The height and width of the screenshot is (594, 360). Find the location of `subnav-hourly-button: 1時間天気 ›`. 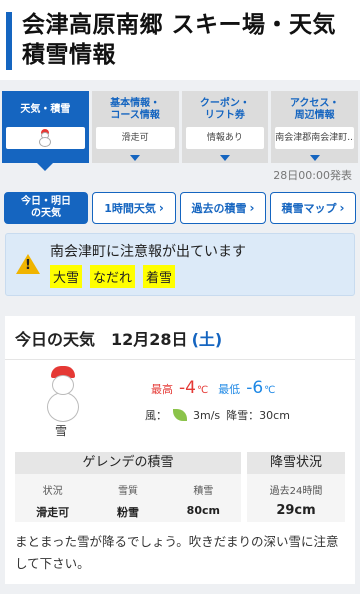

subnav-hourly-button: 1時間天気 › is located at coordinates (134, 208).